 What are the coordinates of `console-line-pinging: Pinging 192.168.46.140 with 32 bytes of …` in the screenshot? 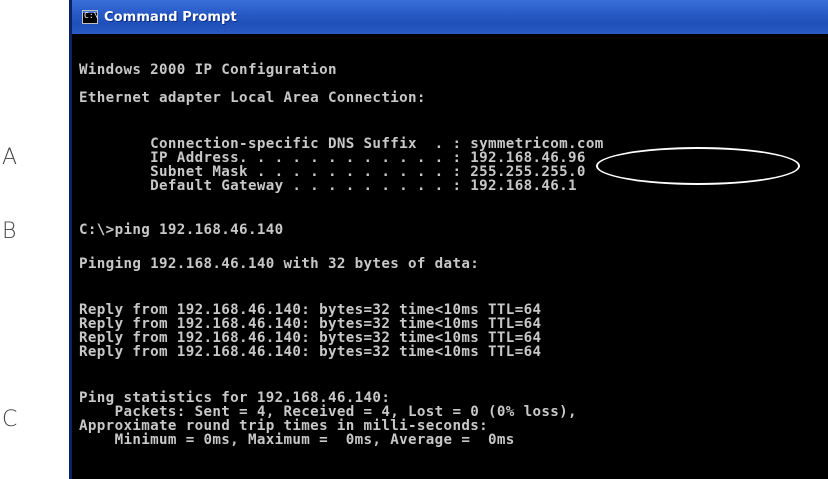 It's located at (279, 264).